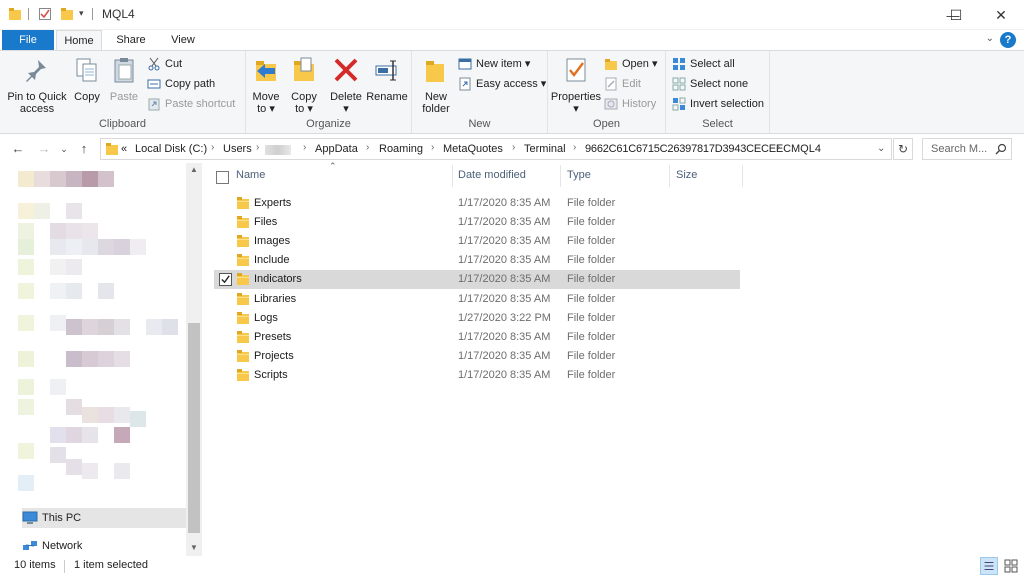 This screenshot has width=1024, height=577. I want to click on breadcrumb-appdata: AppData, so click(336, 149).